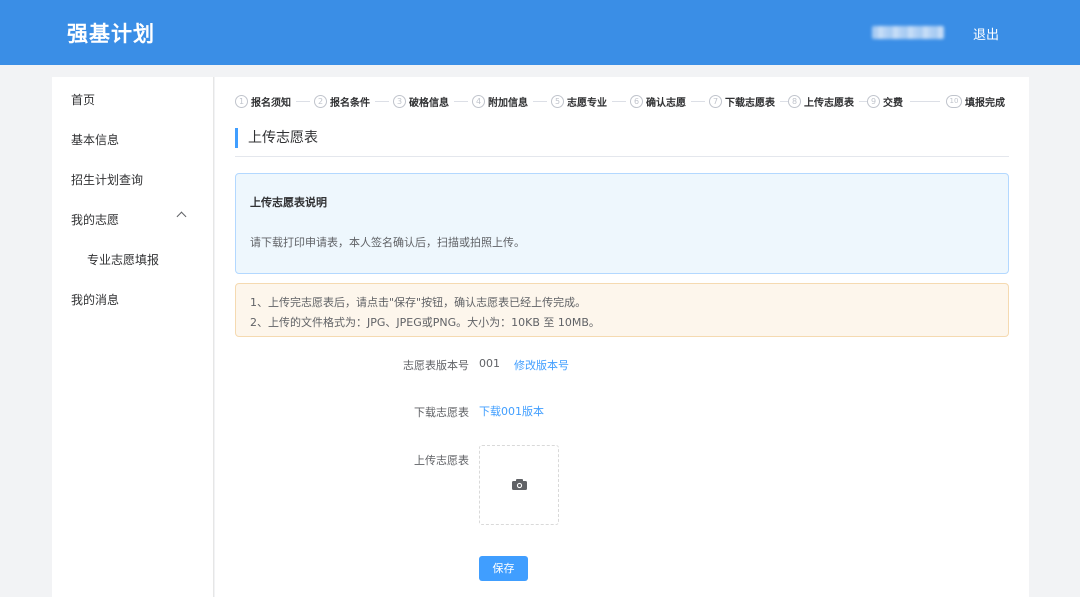 Image resolution: width=1080 pixels, height=597 pixels. What do you see at coordinates (95, 139) in the screenshot?
I see `sidebar-item-basic-info: 基本信息` at bounding box center [95, 139].